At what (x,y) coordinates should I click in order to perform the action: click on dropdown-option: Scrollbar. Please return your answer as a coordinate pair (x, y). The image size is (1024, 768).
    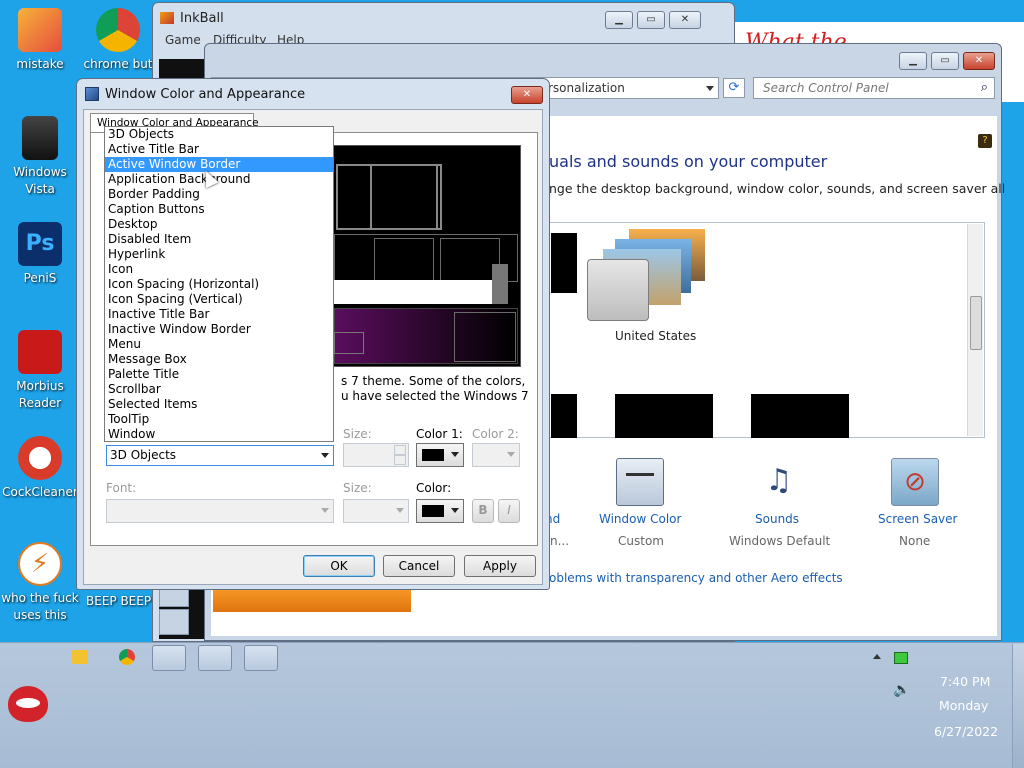
    Looking at the image, I should click on (219, 389).